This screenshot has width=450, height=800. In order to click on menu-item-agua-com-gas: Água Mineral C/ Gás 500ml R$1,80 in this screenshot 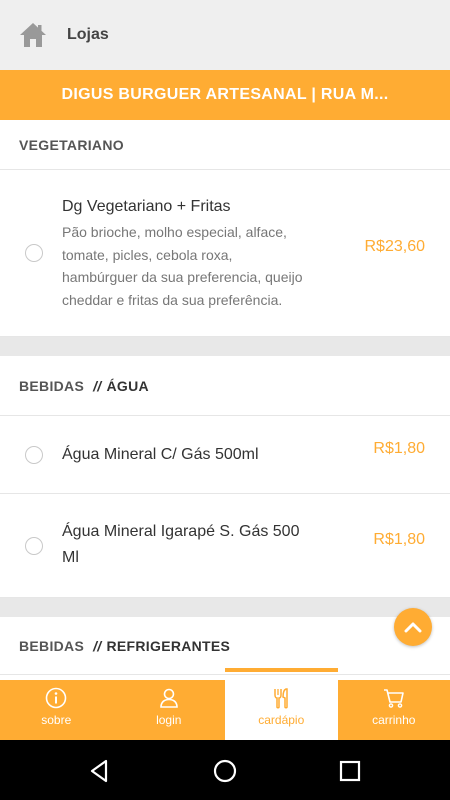, I will do `click(225, 455)`.